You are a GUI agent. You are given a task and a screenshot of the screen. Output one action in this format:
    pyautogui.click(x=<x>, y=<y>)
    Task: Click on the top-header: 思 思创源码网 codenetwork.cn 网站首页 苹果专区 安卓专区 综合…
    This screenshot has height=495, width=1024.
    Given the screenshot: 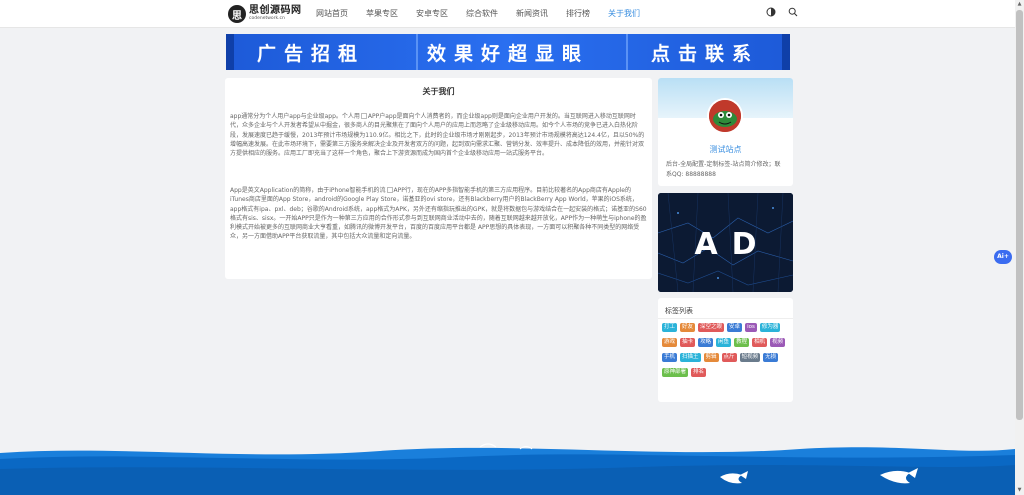 What is the action you would take?
    pyautogui.click(x=507, y=14)
    